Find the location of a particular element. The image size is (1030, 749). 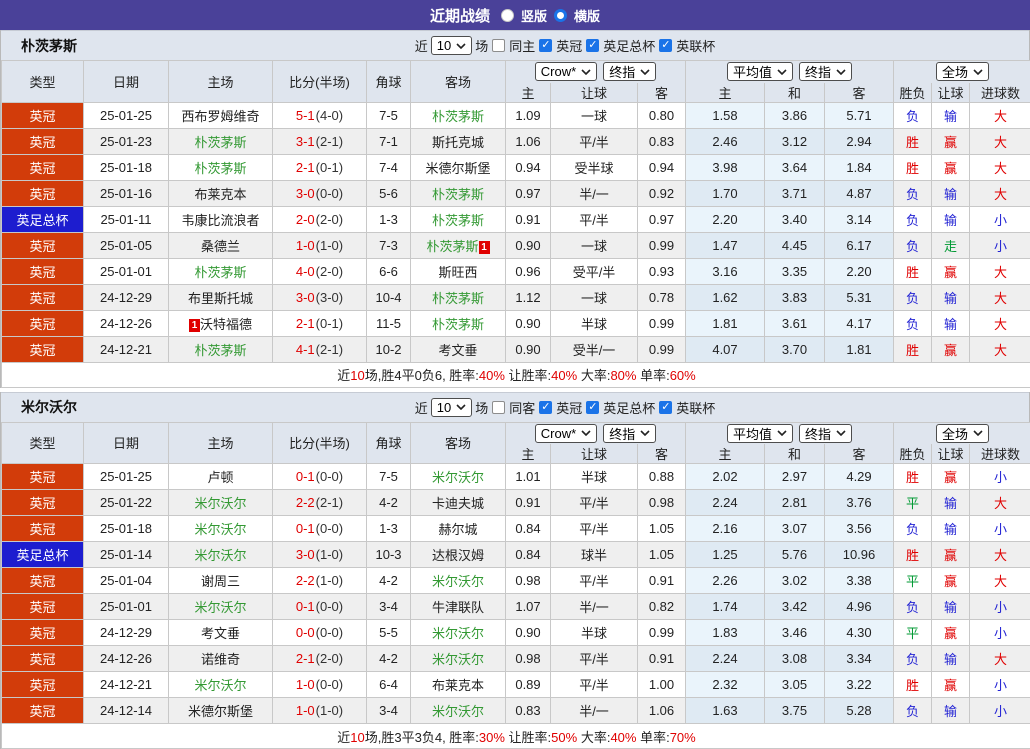

avg-away-odds: 3.34 is located at coordinates (859, 659).